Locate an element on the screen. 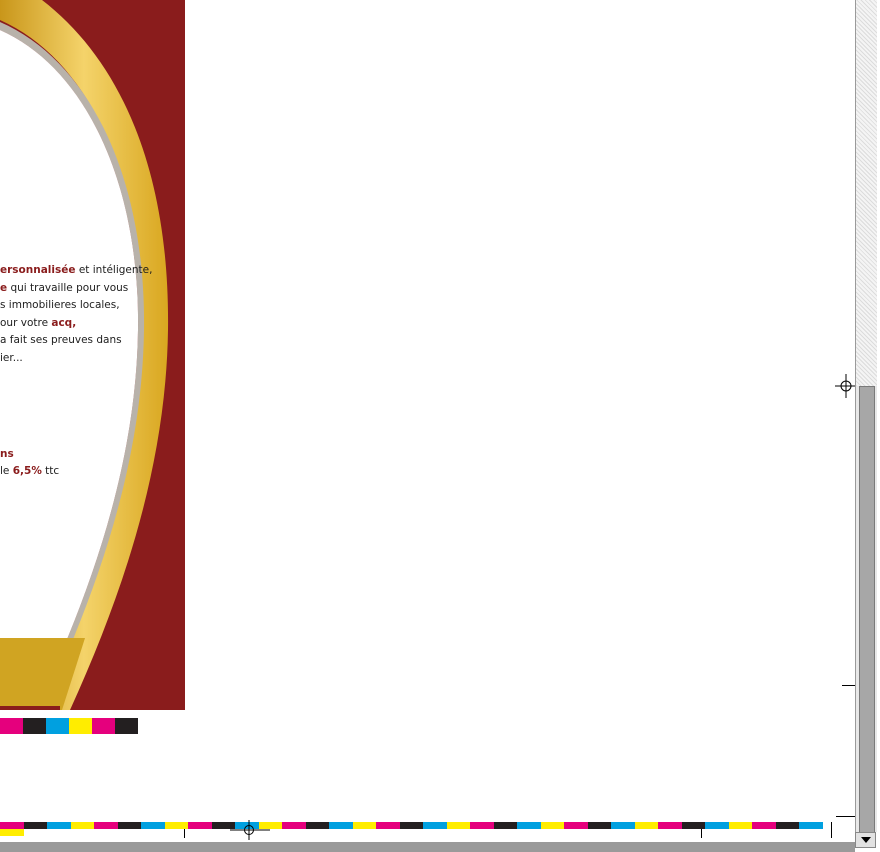 The image size is (880, 852). text-run: a fait ses preuves dans is located at coordinates (61, 340).